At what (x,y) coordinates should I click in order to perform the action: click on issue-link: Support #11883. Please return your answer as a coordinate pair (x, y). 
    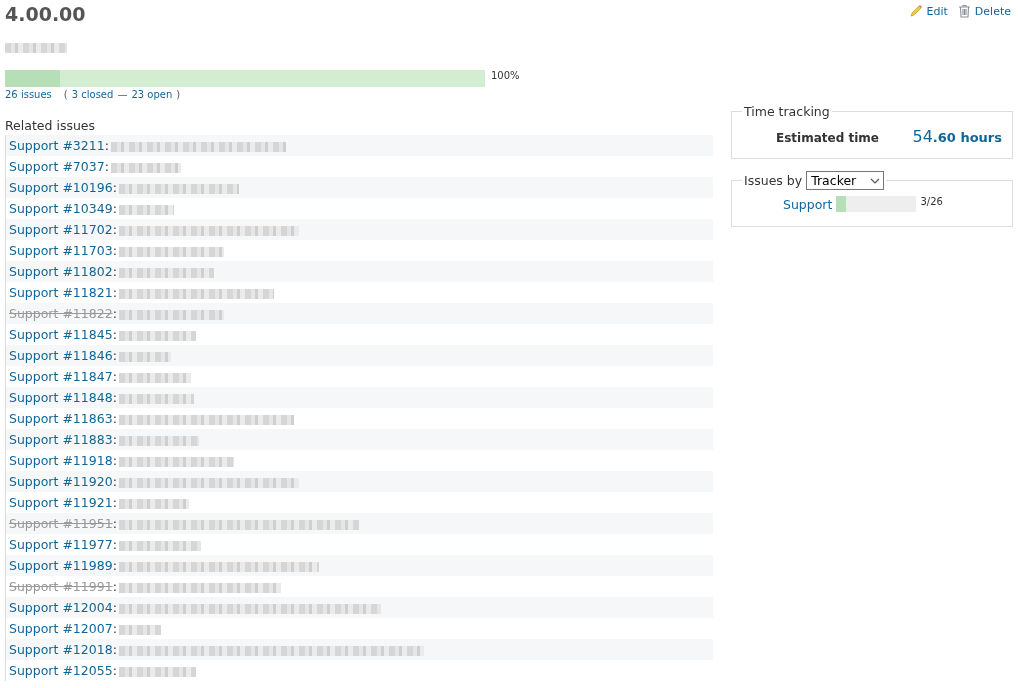
    Looking at the image, I should click on (61, 439).